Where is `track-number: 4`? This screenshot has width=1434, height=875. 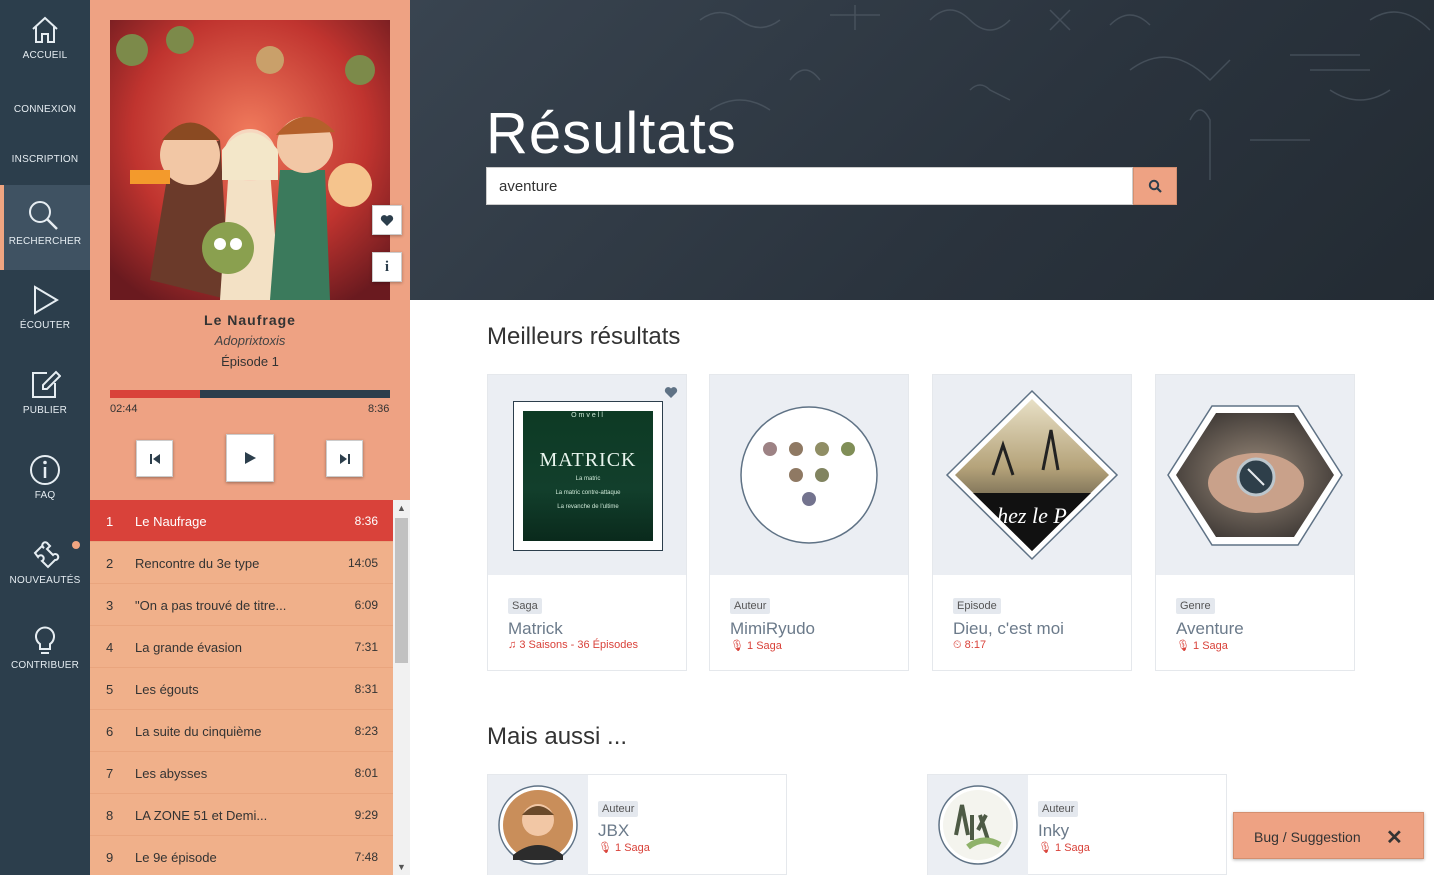 track-number: 4 is located at coordinates (110, 647).